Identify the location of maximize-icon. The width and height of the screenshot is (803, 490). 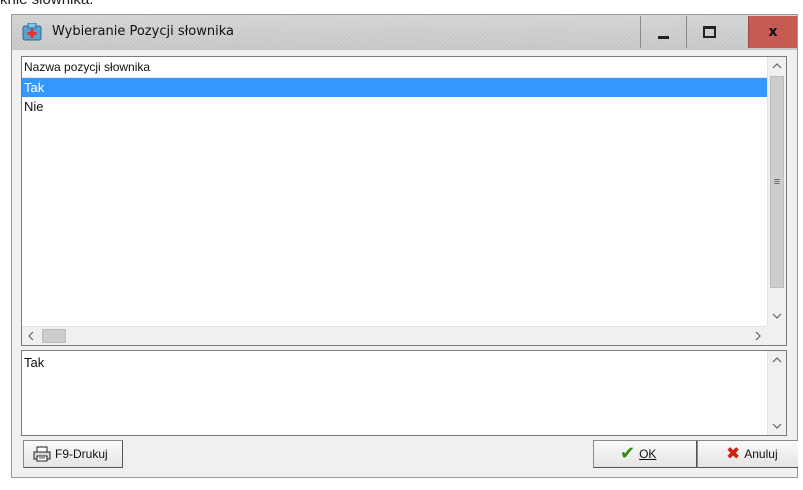
(709, 32).